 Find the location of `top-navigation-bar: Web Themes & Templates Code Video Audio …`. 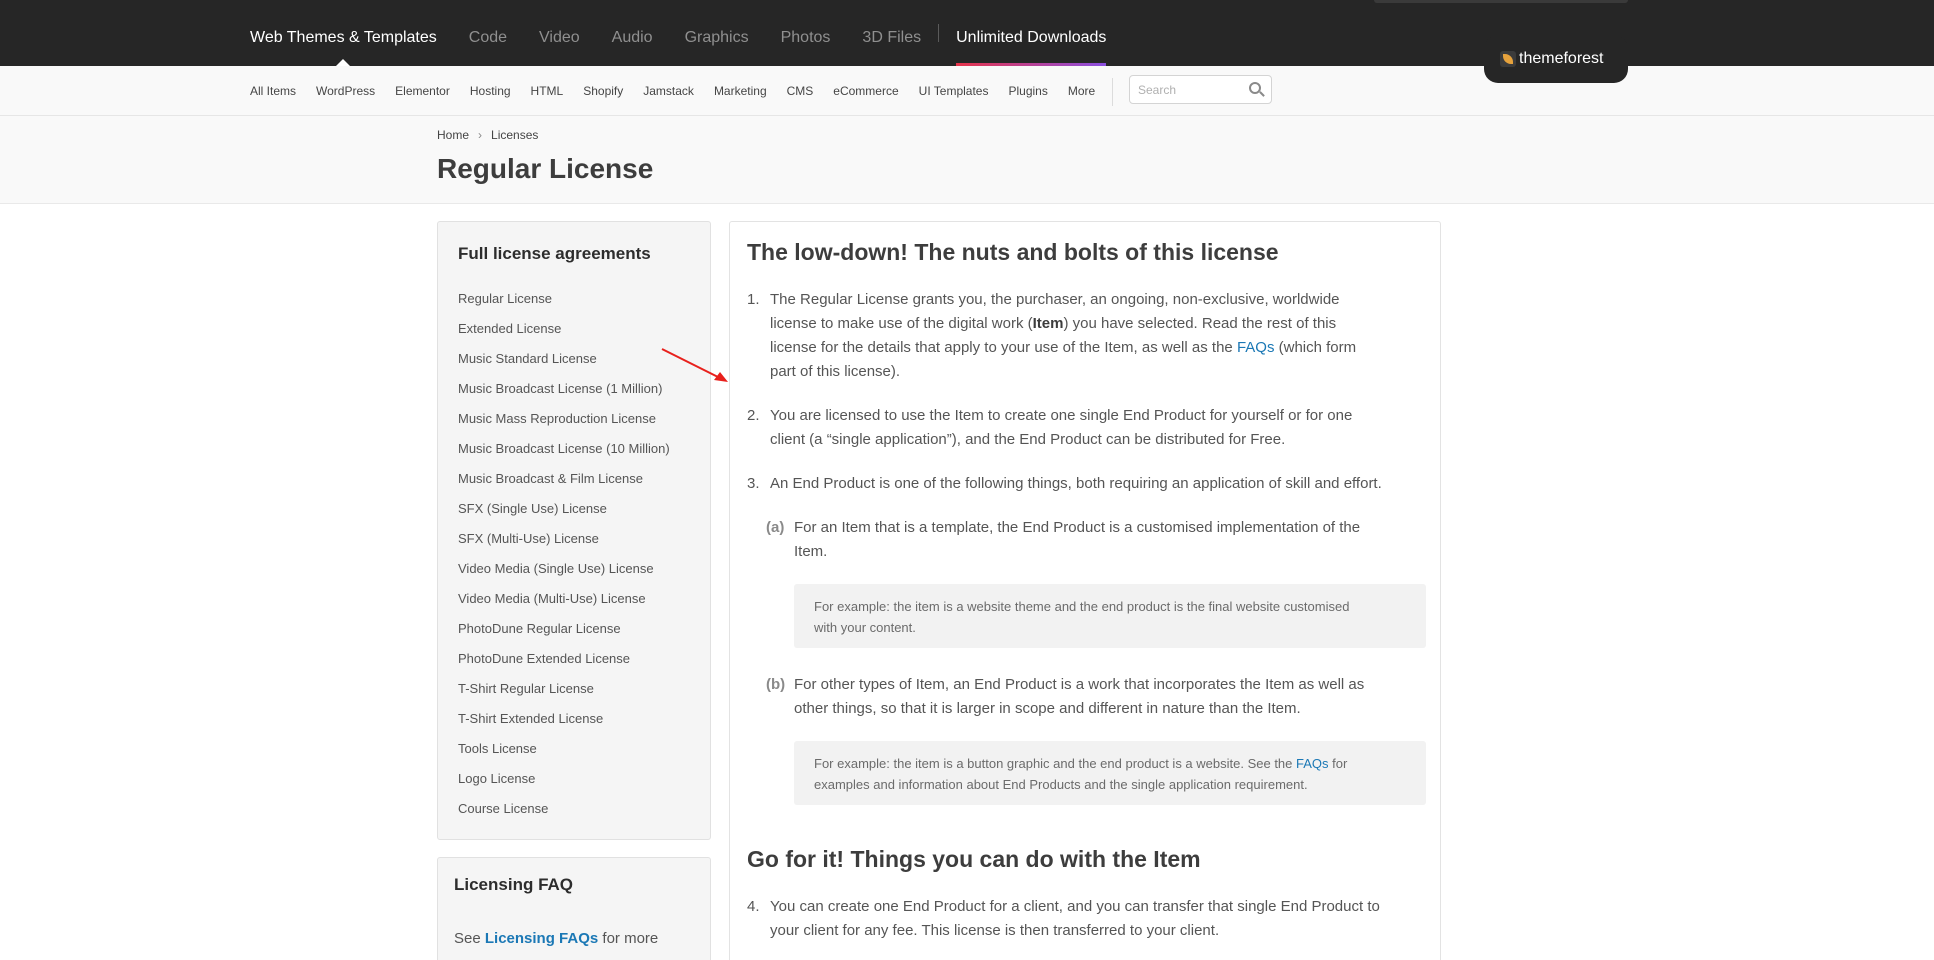

top-navigation-bar: Web Themes & Templates Code Video Audio … is located at coordinates (967, 33).